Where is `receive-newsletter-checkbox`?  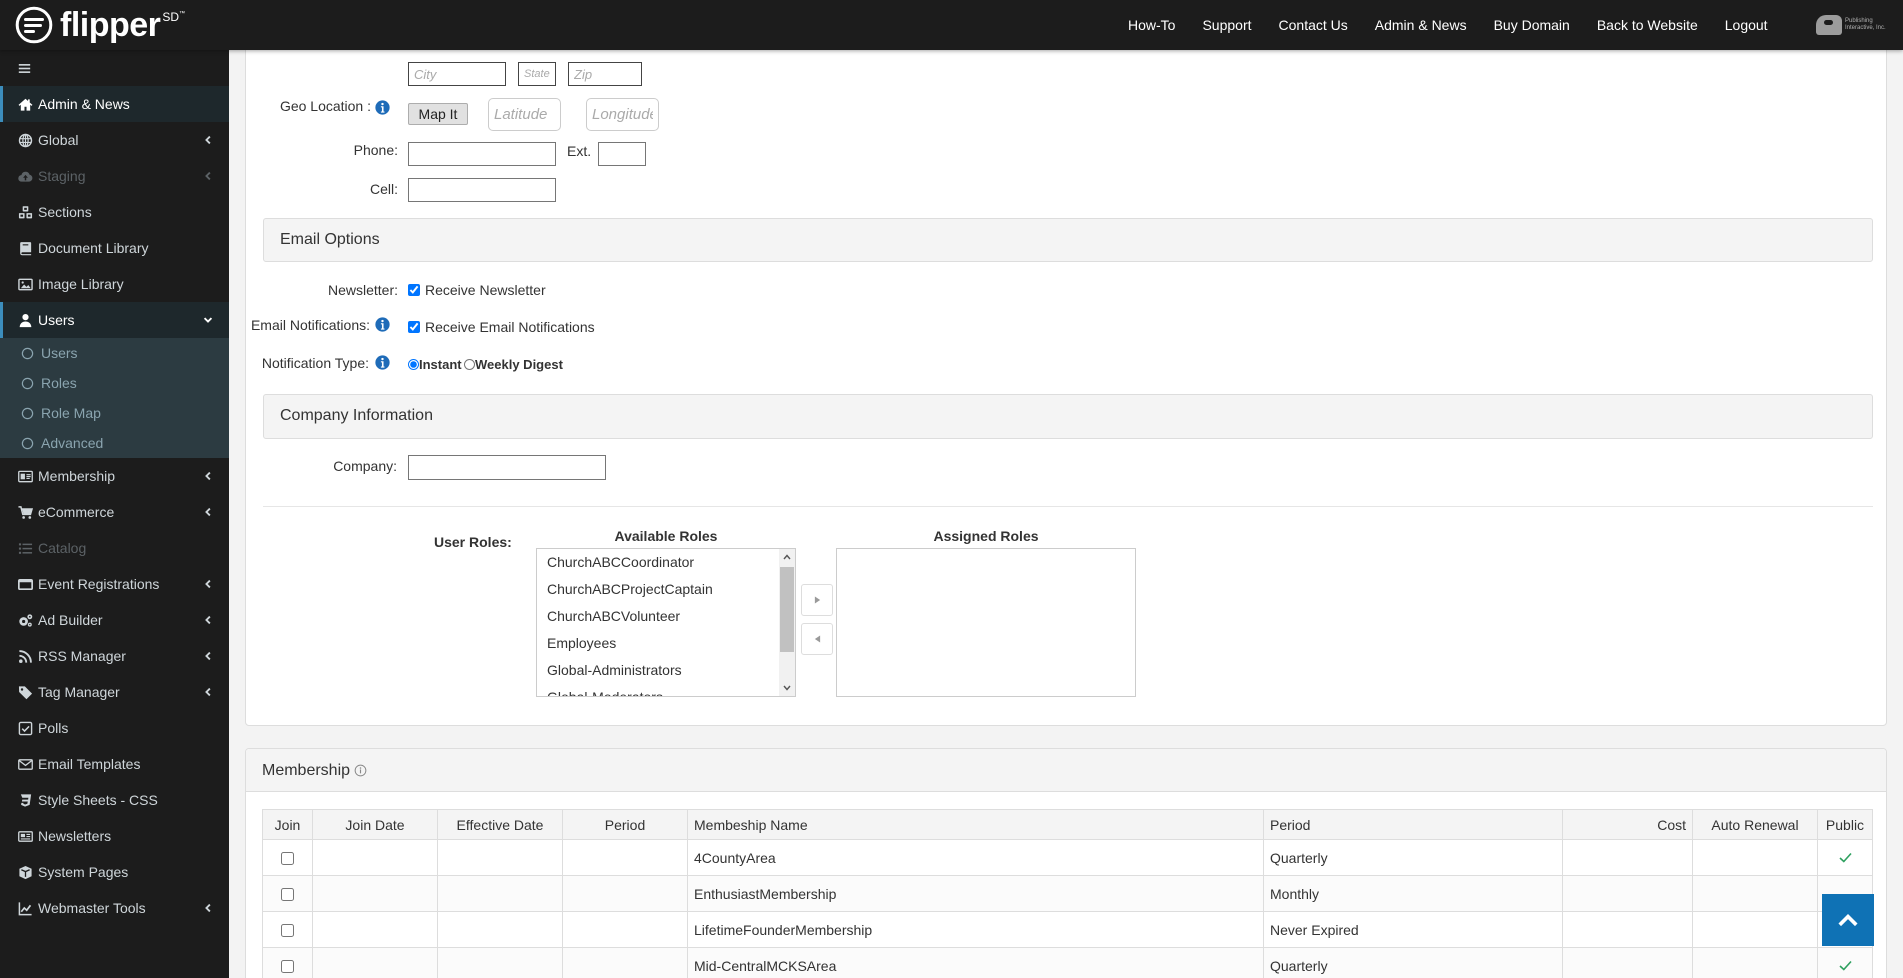
receive-newsletter-checkbox is located at coordinates (414, 290).